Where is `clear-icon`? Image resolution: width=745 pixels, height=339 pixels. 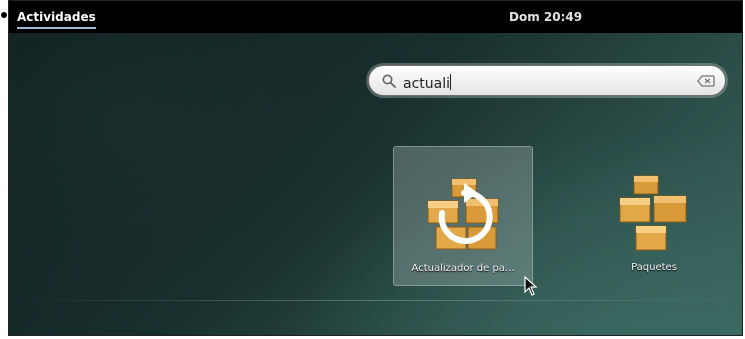 clear-icon is located at coordinates (706, 81).